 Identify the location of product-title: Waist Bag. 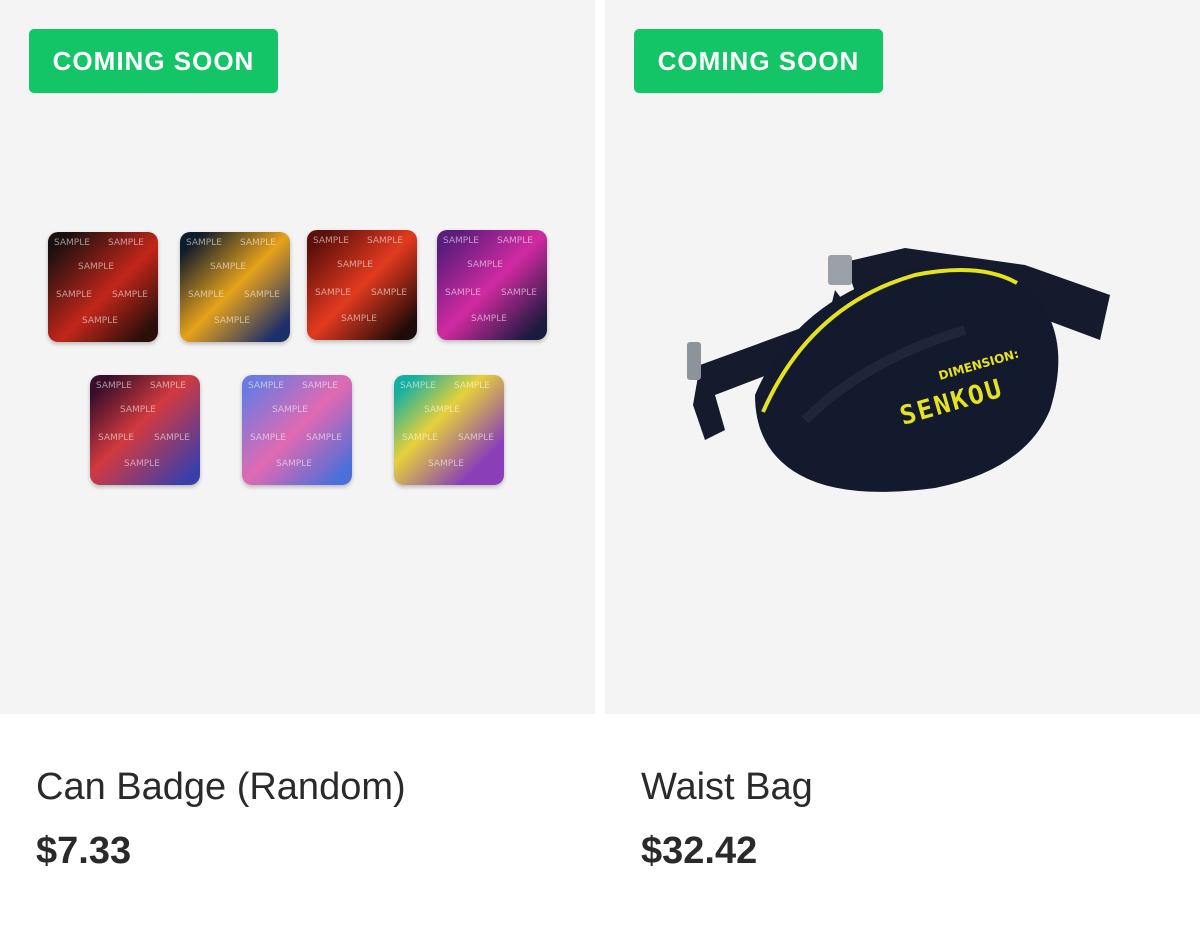
(727, 787).